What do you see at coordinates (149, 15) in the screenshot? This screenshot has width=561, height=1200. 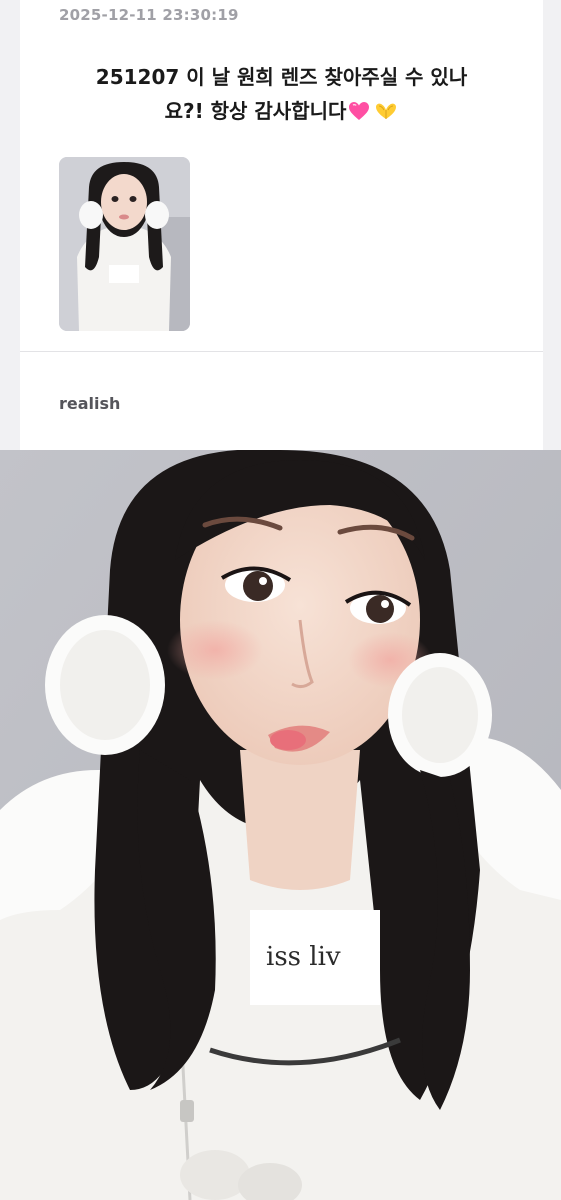 I see `post-timestamp: 2025-12-11 23:30:19` at bounding box center [149, 15].